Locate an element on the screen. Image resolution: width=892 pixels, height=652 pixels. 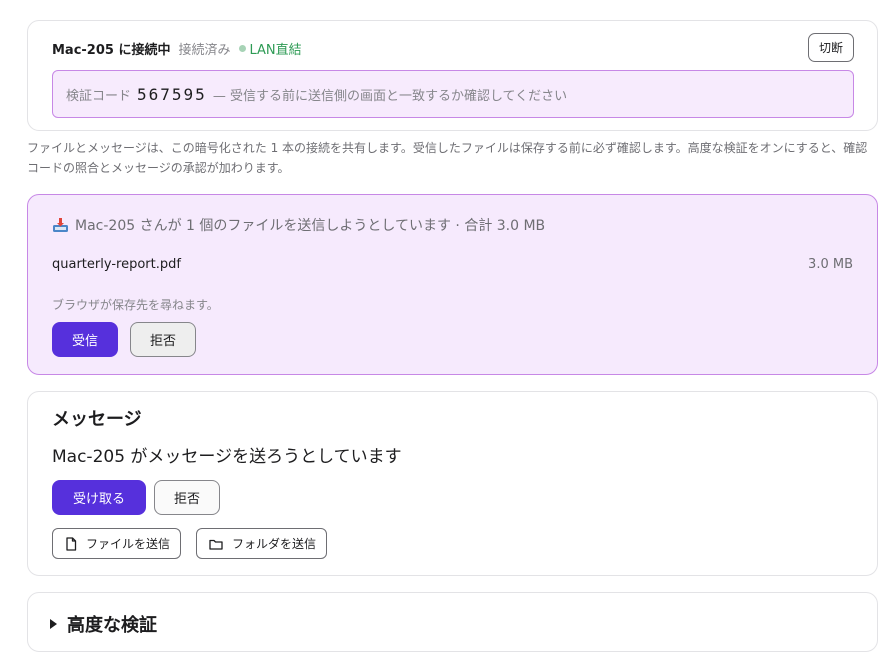
peer-label: Mac-205 に接続中 is located at coordinates (111, 50).